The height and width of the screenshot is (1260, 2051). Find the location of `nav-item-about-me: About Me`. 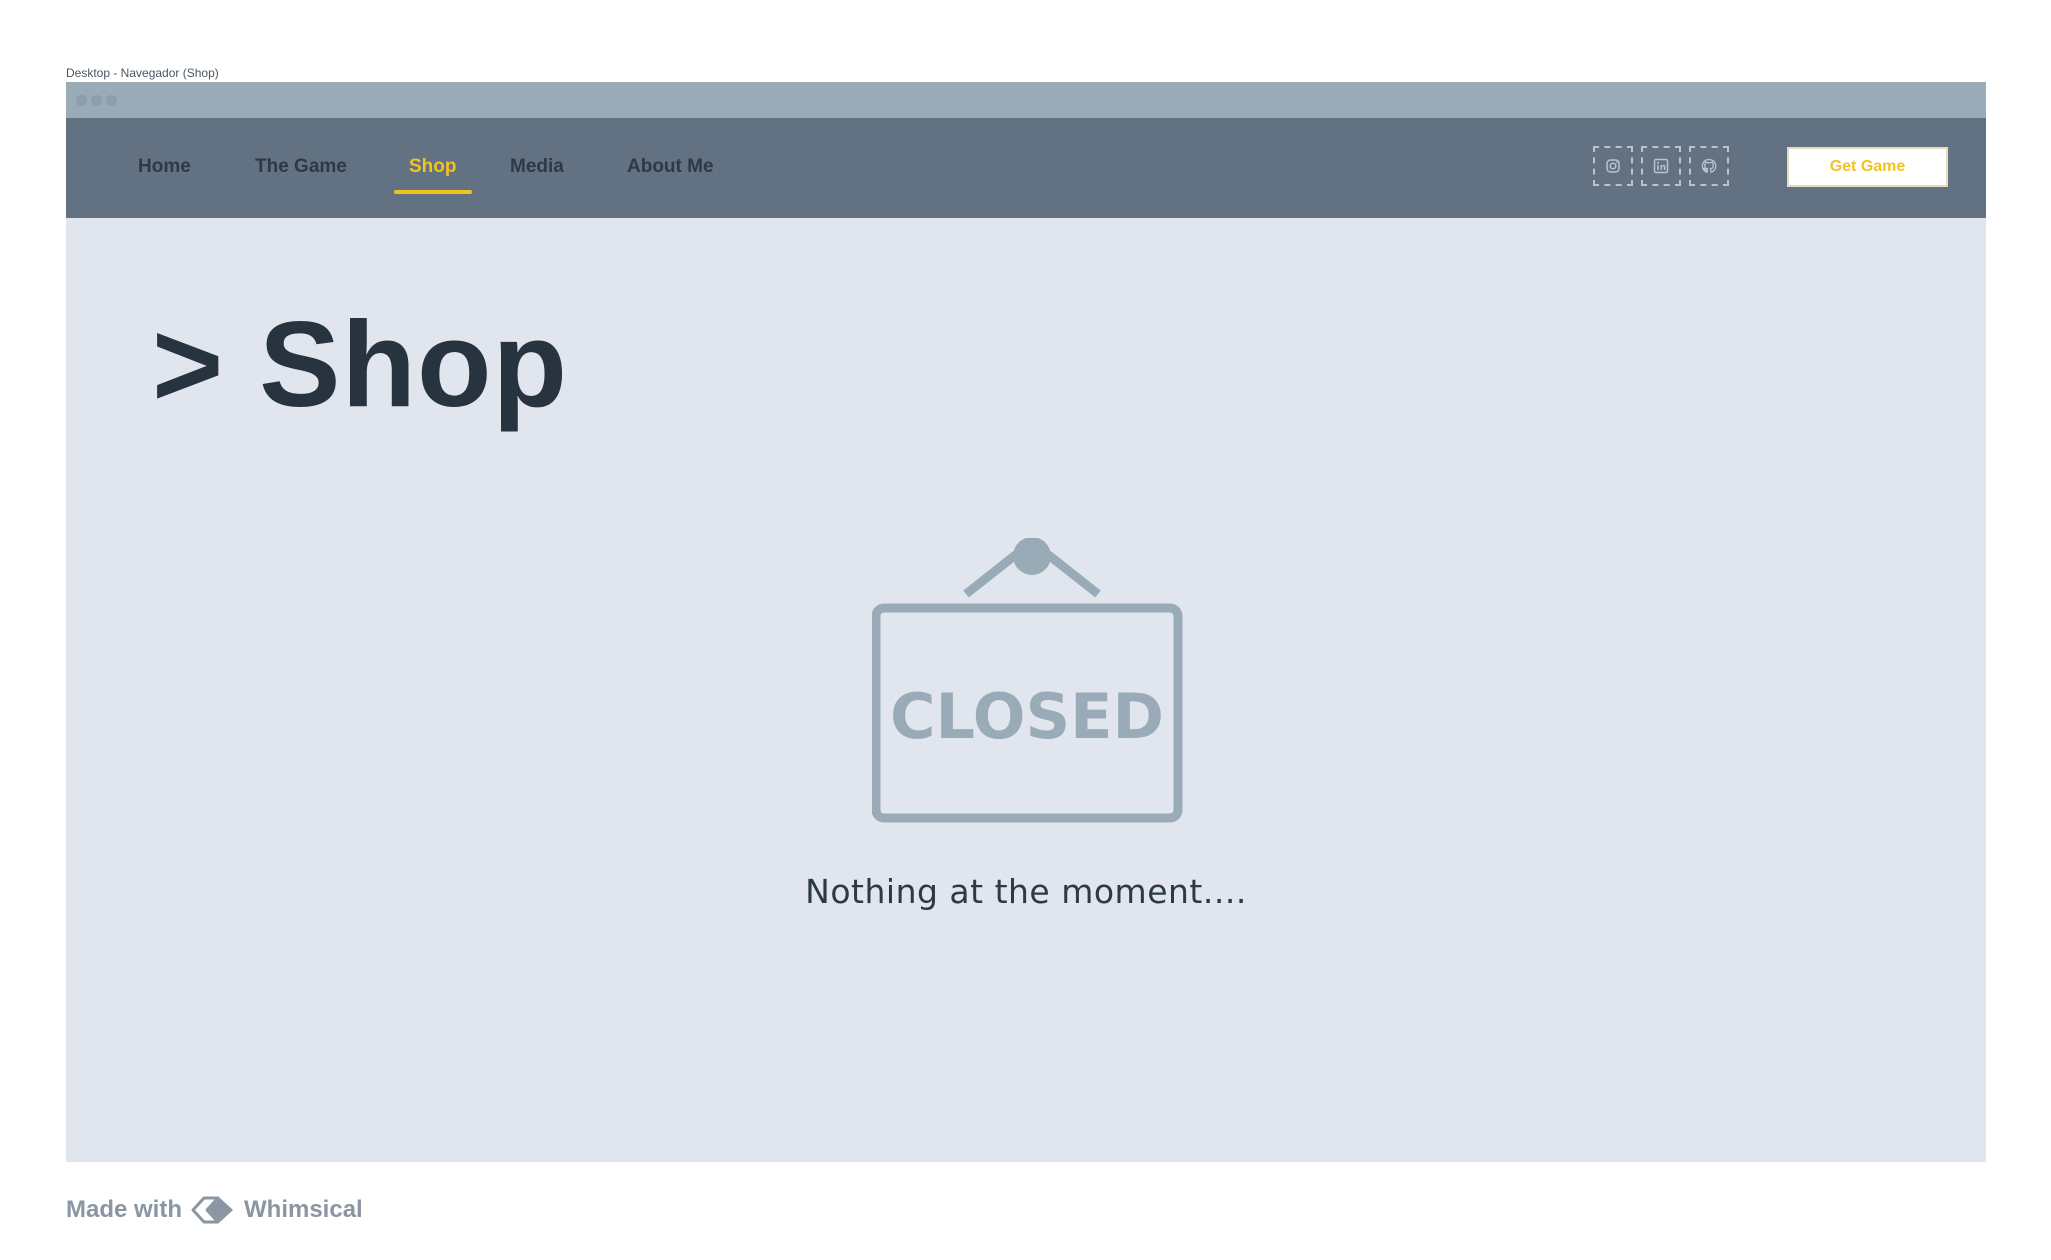

nav-item-about-me: About Me is located at coordinates (670, 167).